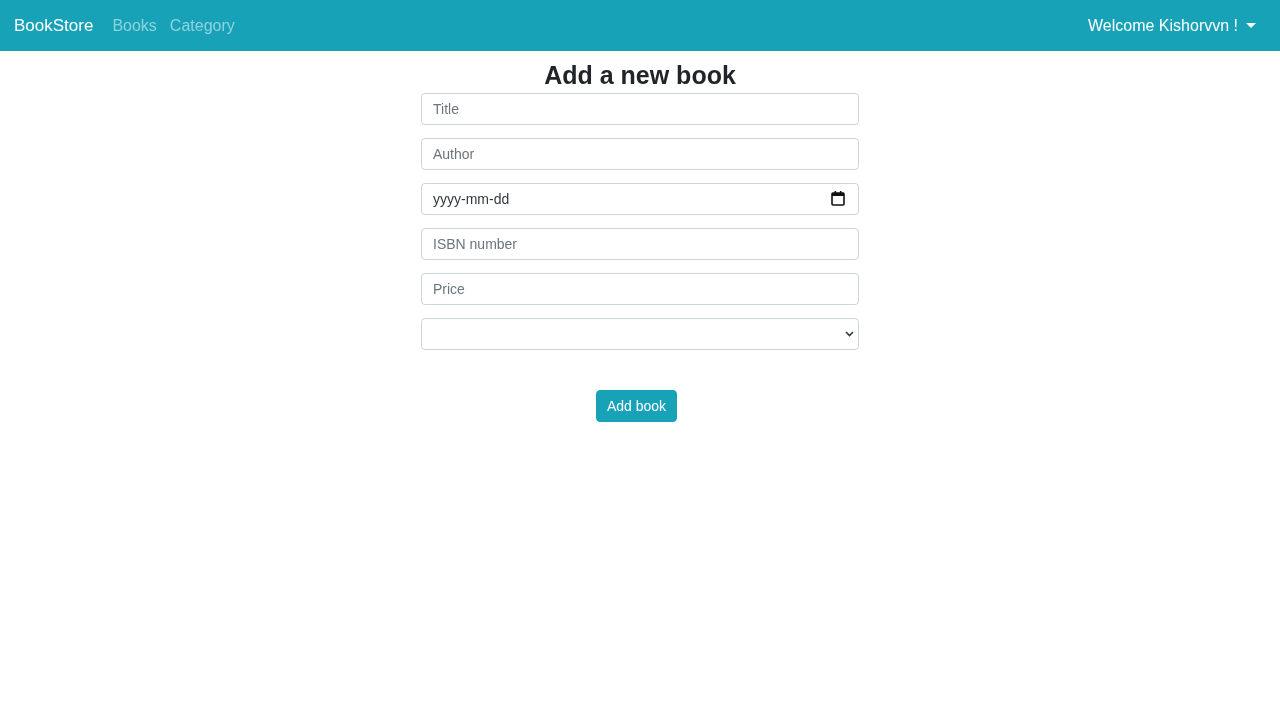 The height and width of the screenshot is (720, 1280). Describe the element at coordinates (640, 199) in the screenshot. I see `date-input-field: yyyy-mm-dd` at that location.